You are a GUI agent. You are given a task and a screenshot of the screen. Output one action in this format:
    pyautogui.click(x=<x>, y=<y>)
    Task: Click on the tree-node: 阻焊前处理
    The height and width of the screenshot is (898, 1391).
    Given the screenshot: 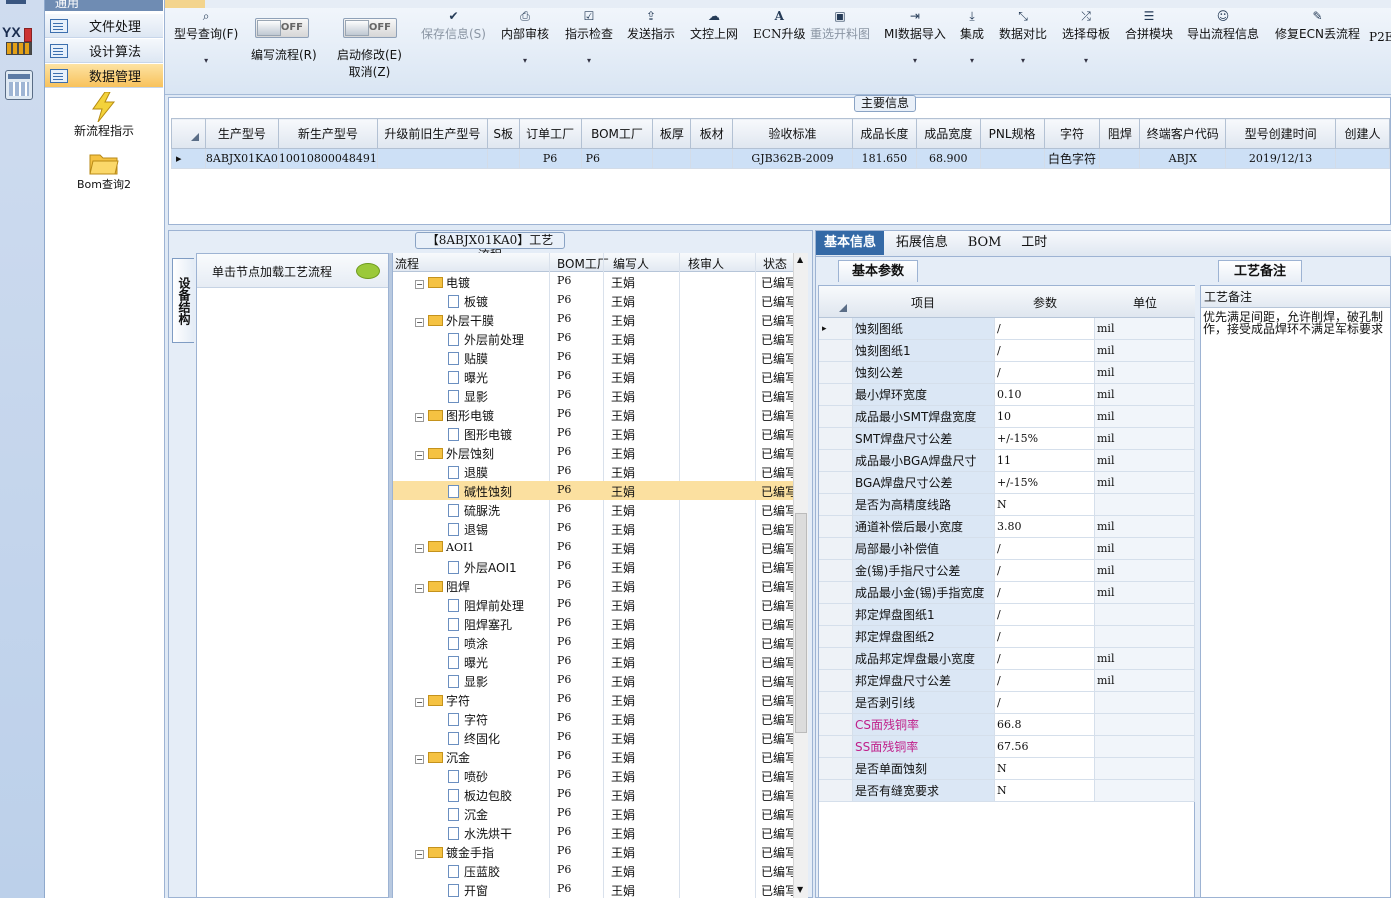 What is the action you would take?
    pyautogui.click(x=486, y=605)
    